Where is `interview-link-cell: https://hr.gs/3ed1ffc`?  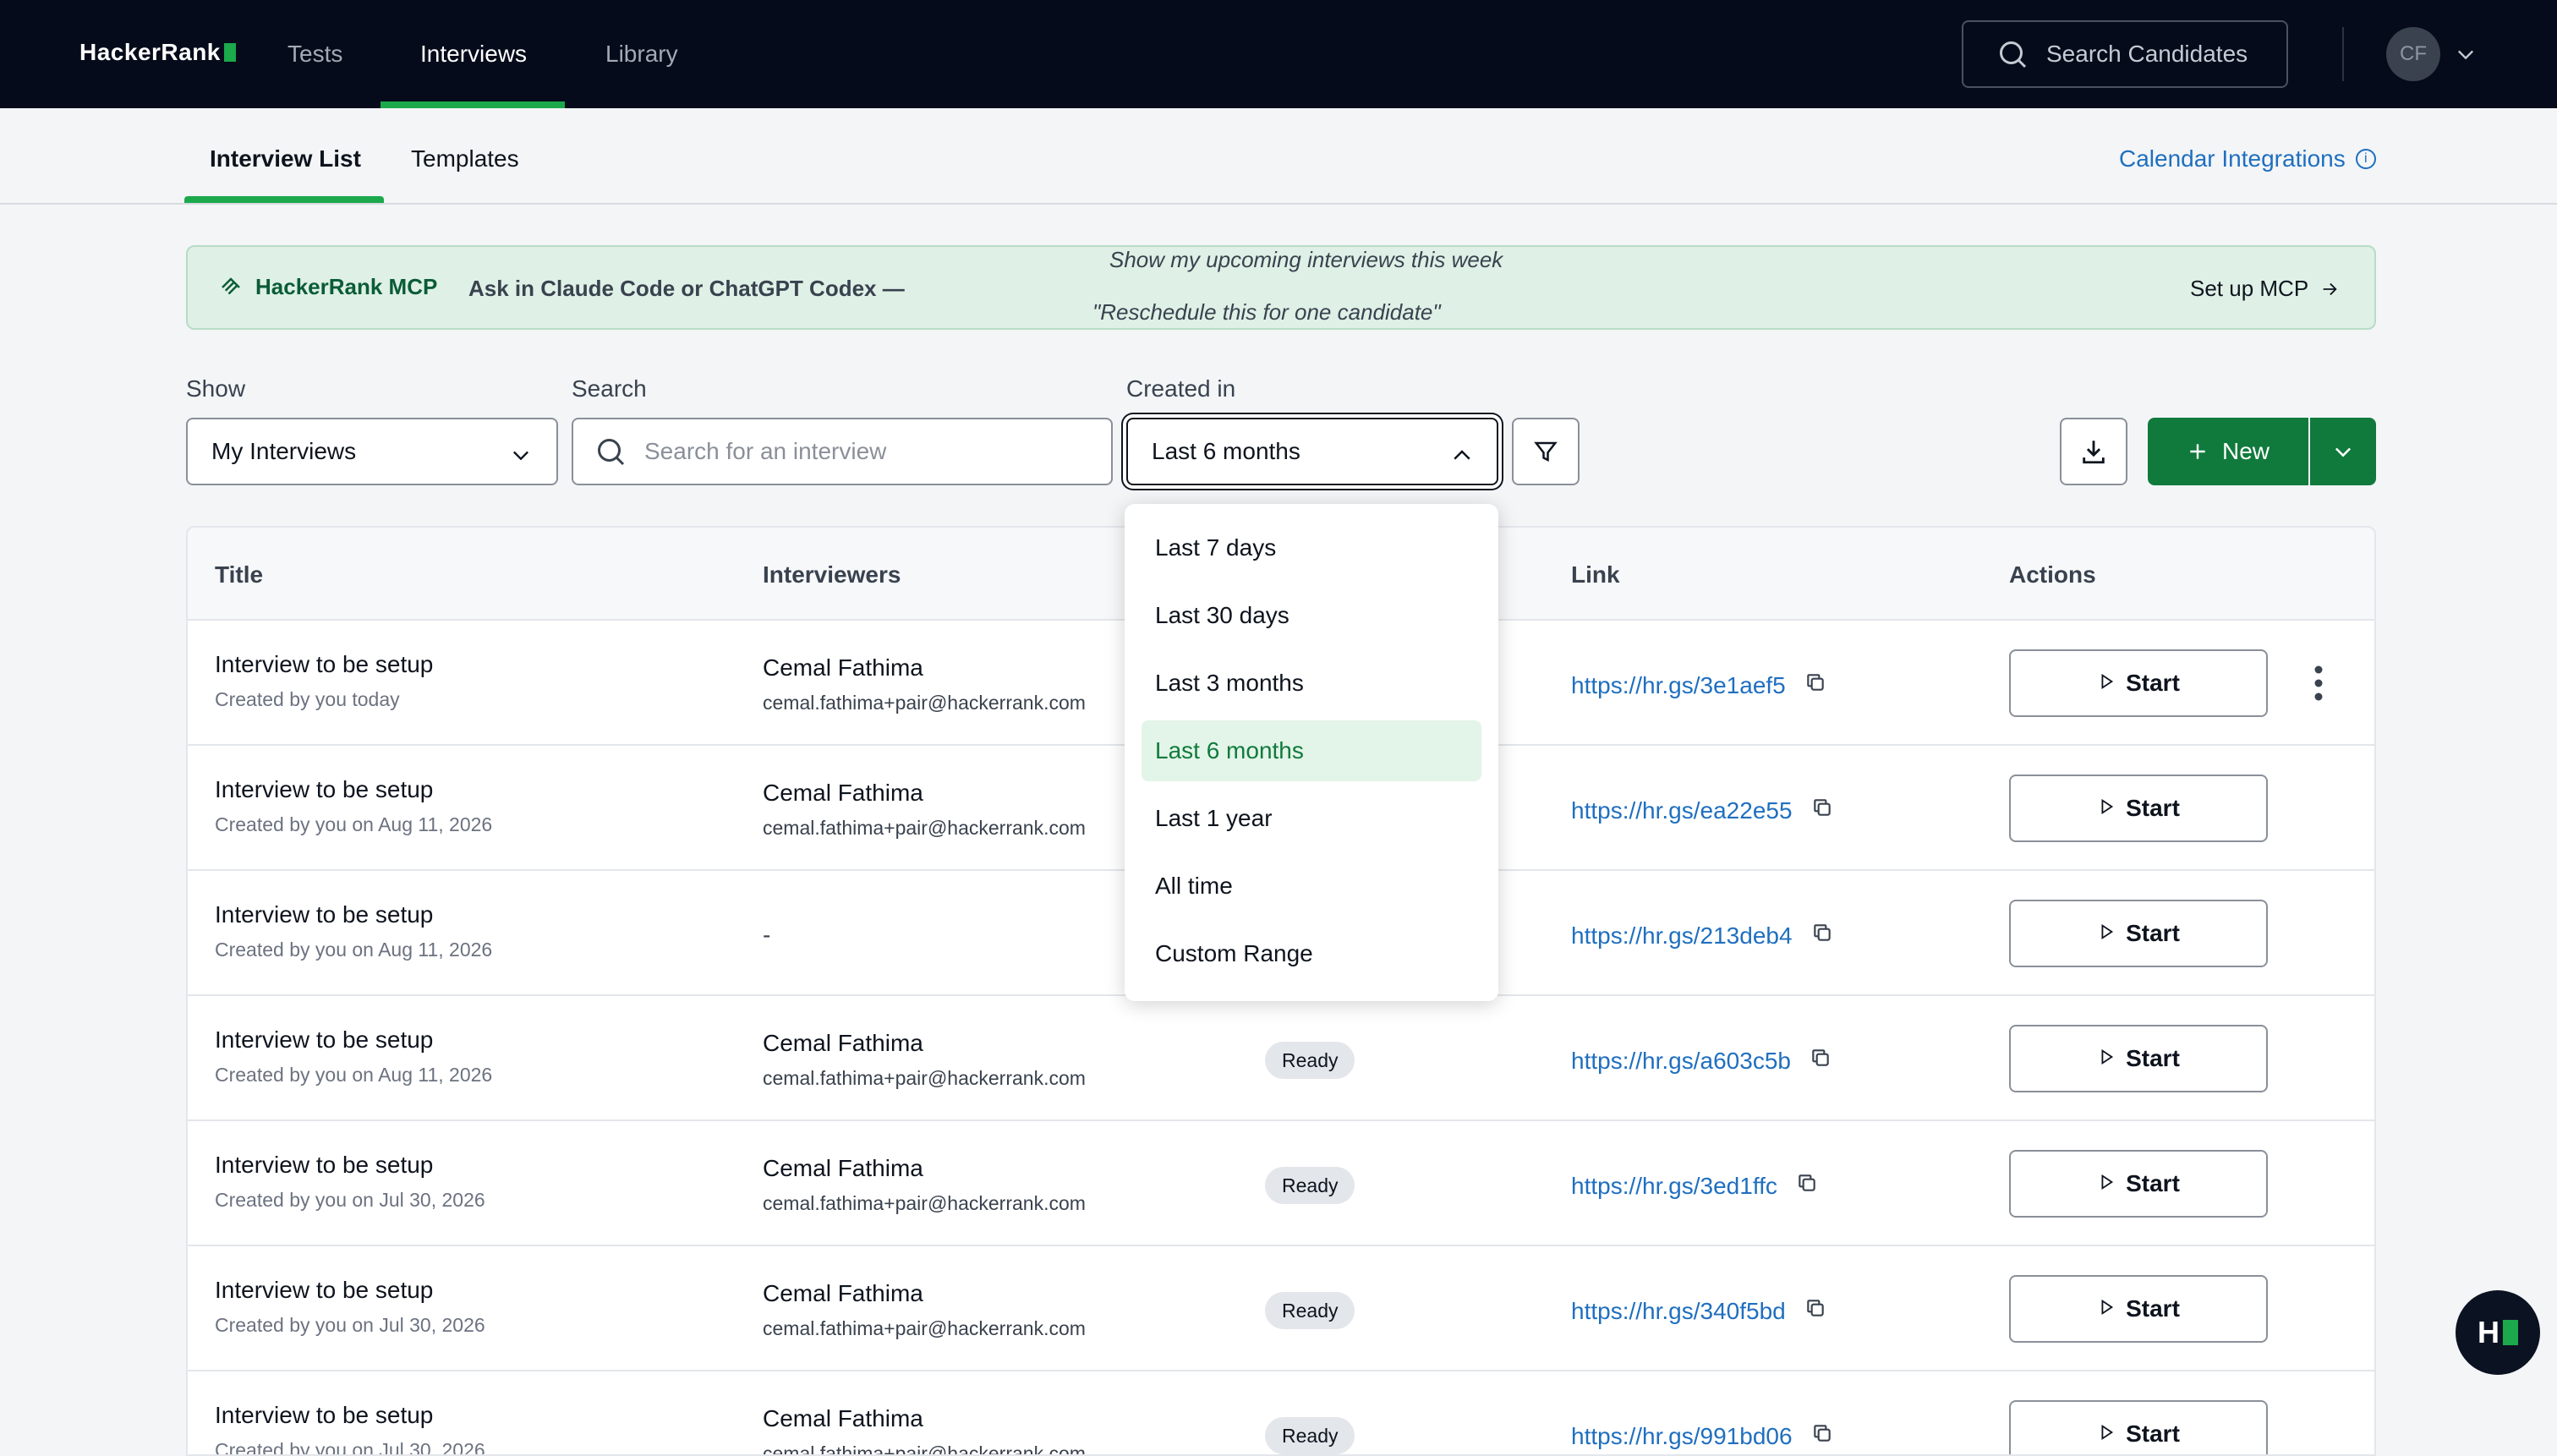 interview-link-cell: https://hr.gs/3ed1ffc is located at coordinates (1694, 1186).